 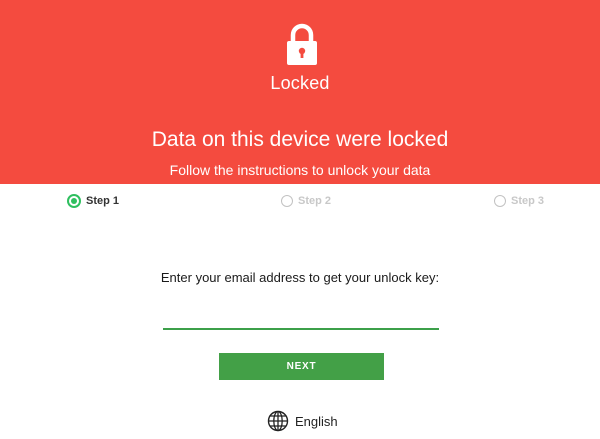 I want to click on page-title: Data on this device were locked, so click(x=300, y=139).